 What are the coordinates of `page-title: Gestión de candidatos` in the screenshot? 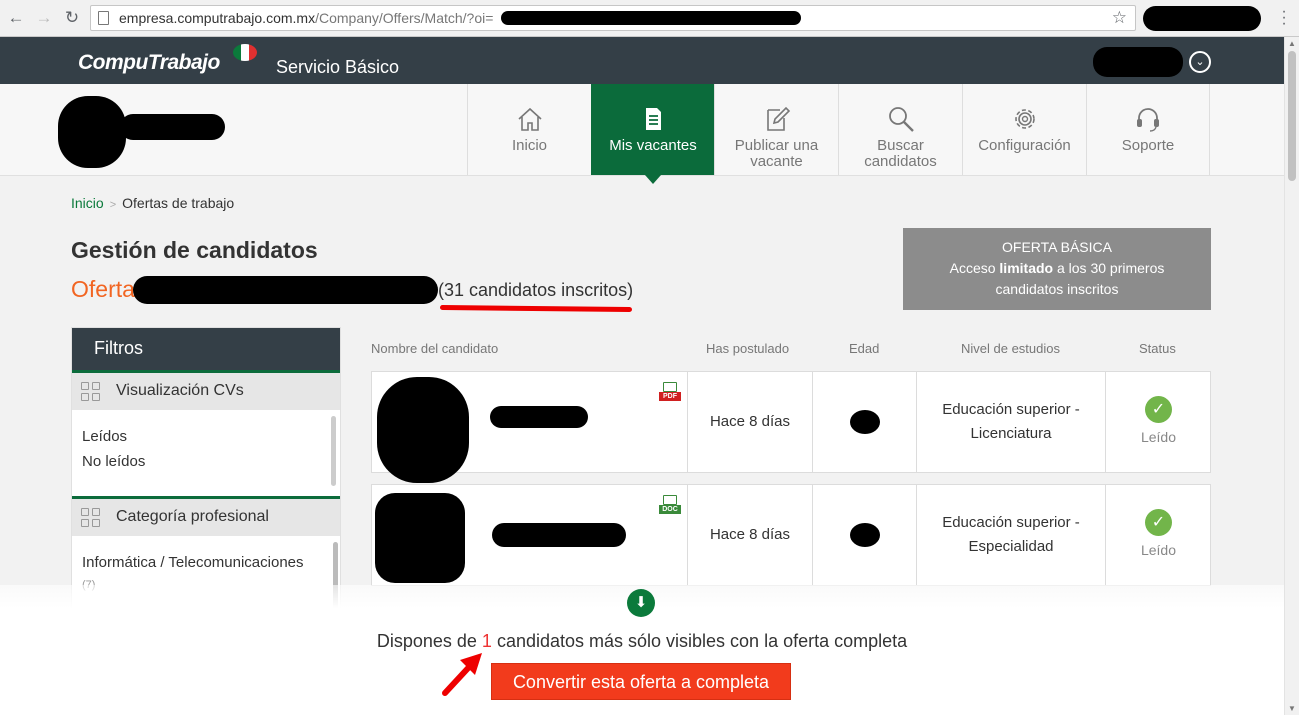 It's located at (194, 250).